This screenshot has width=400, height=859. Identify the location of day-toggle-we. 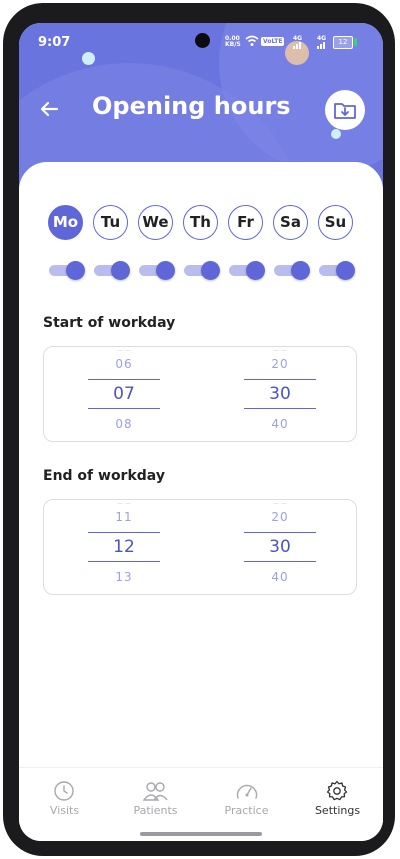
(157, 270).